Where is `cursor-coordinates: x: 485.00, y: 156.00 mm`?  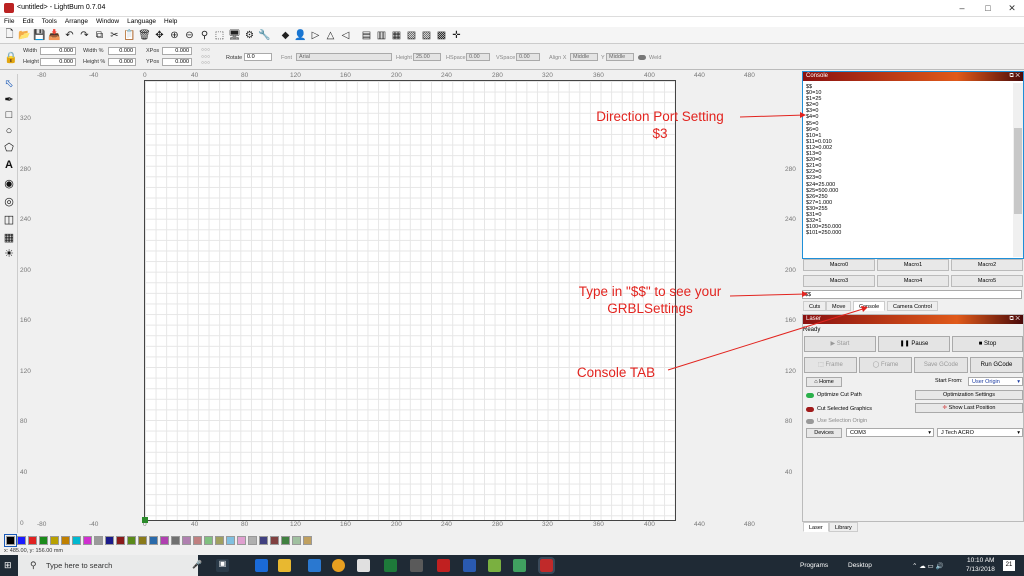
cursor-coordinates: x: 485.00, y: 156.00 mm is located at coordinates (34, 551).